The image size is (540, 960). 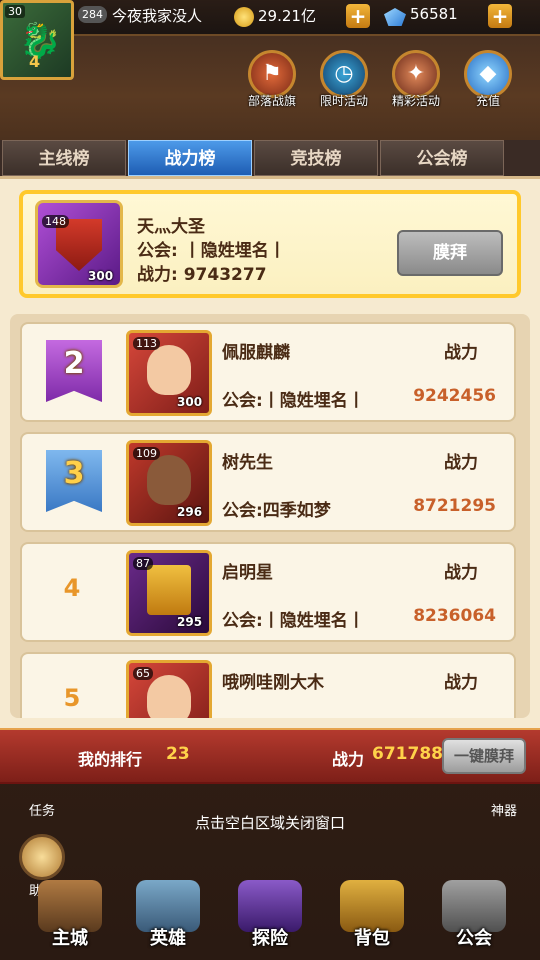 I want to click on first-place-emblem: 148 300, so click(x=79, y=244).